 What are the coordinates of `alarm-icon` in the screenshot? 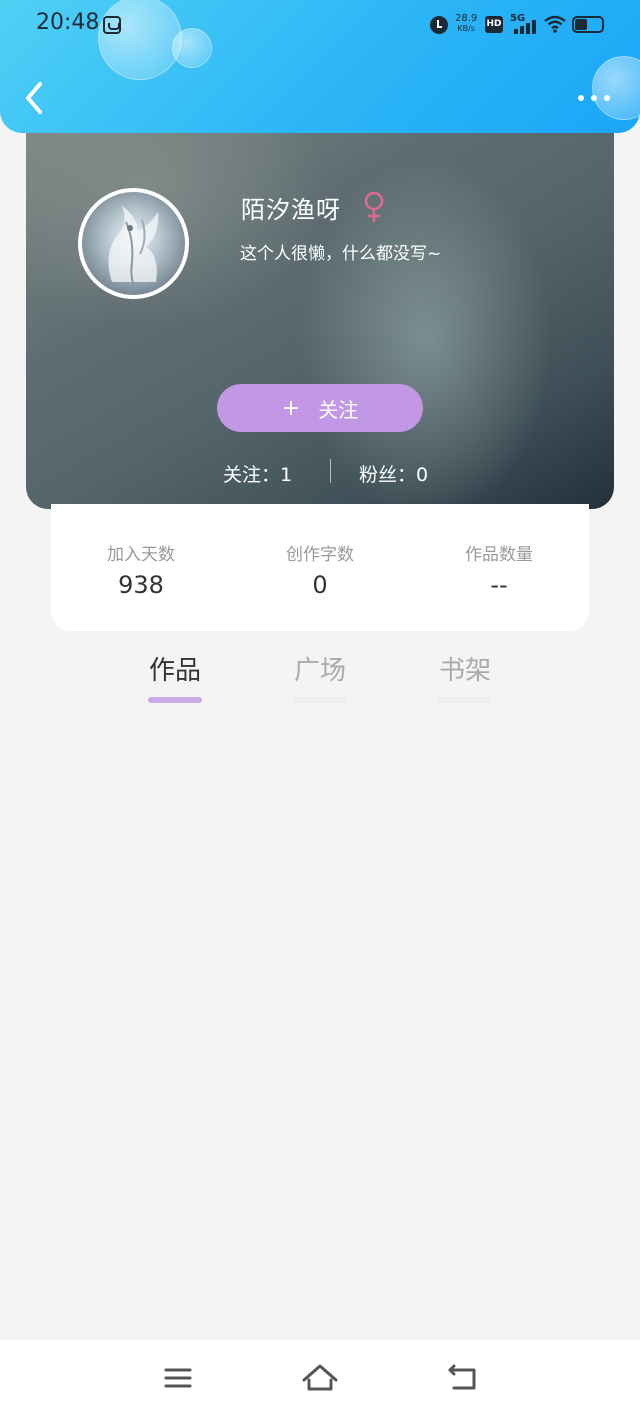 It's located at (439, 25).